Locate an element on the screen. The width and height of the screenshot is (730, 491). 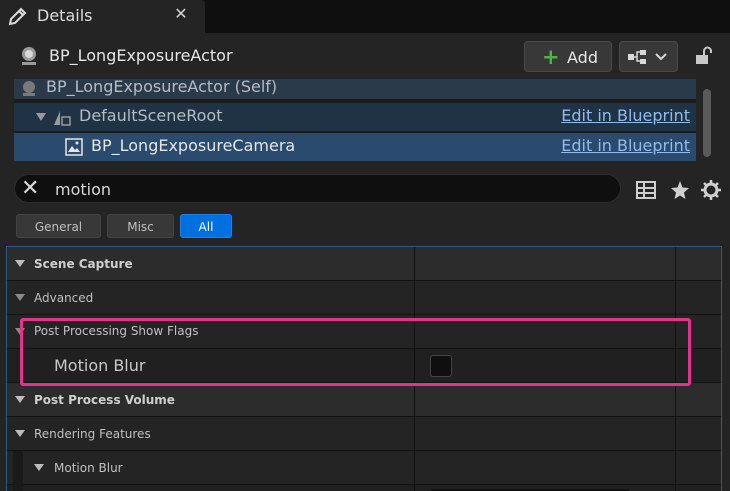
expand-arrow-icon is located at coordinates (41, 117).